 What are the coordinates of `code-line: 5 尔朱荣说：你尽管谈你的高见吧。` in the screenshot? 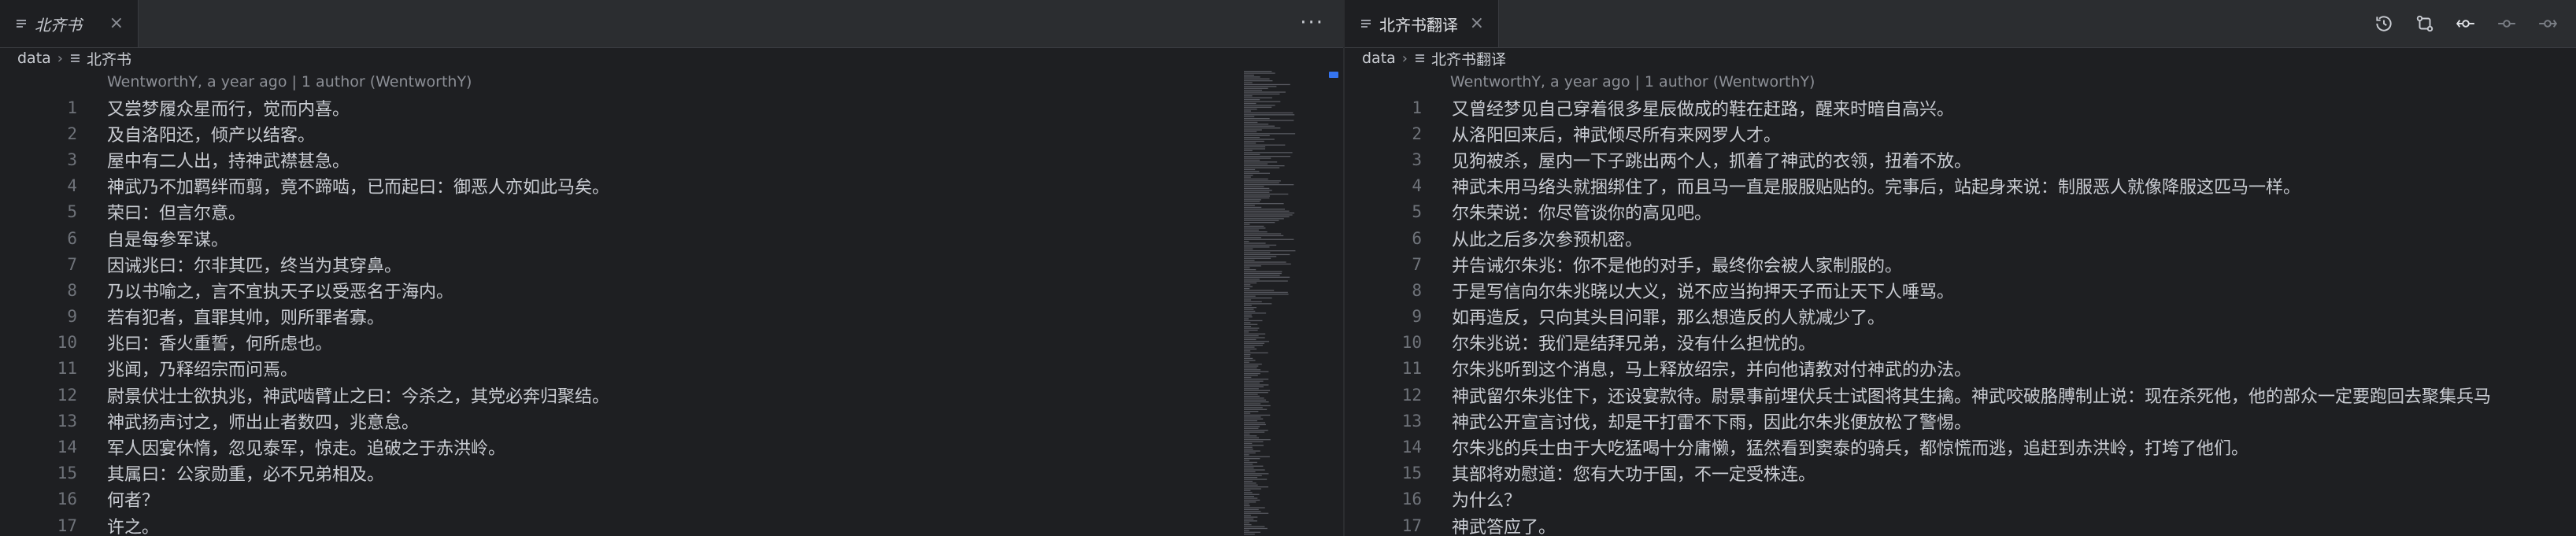 It's located at (1960, 212).